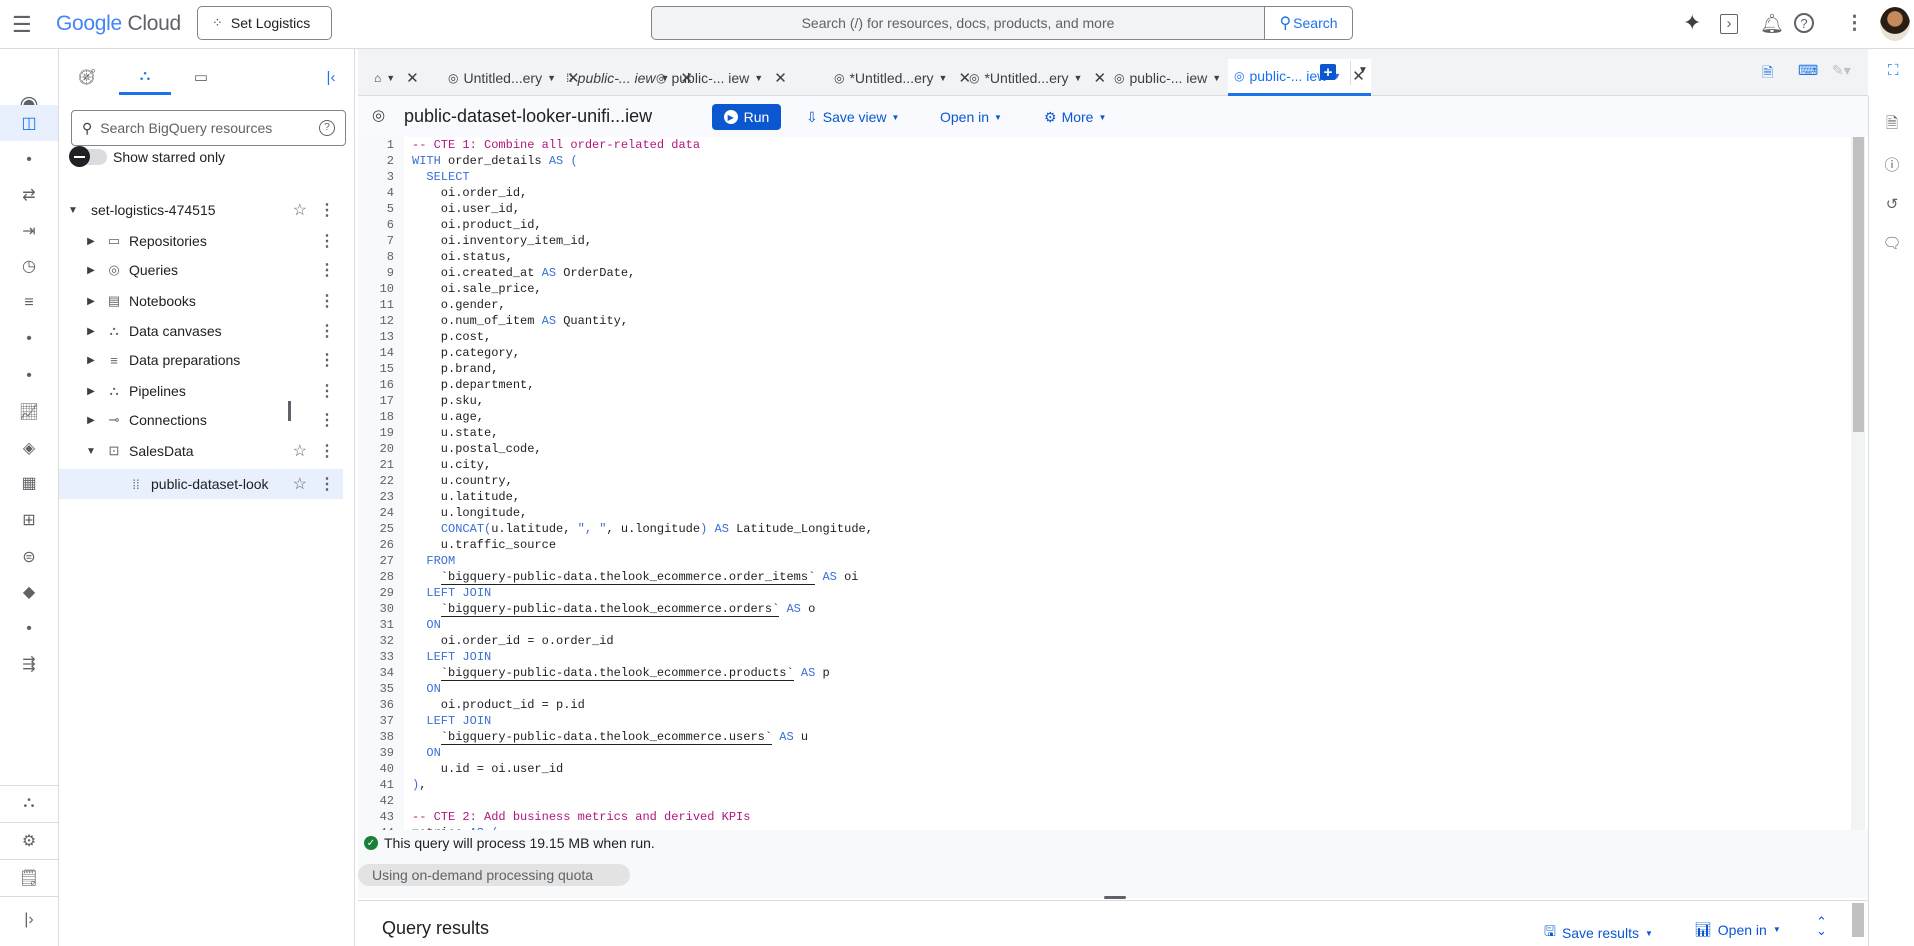  Describe the element at coordinates (29, 592) in the screenshot. I see `nav-governance-icon: ◆` at that location.